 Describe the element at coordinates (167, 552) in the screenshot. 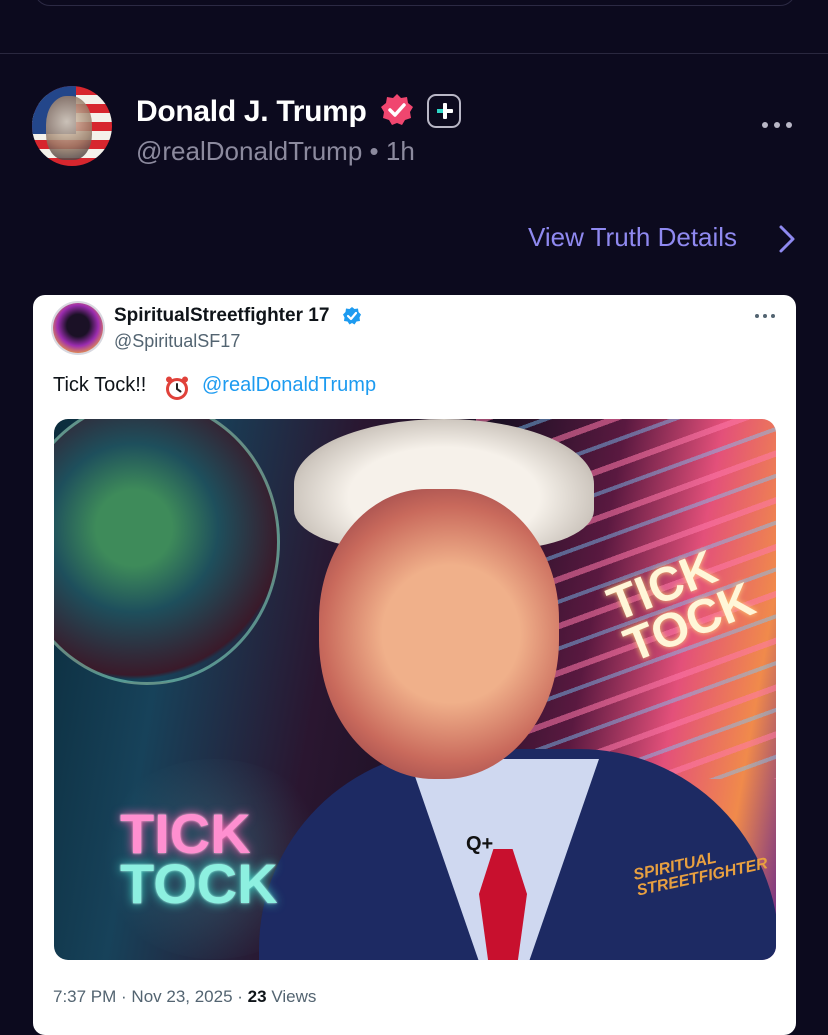

I see `clock-illustration` at that location.